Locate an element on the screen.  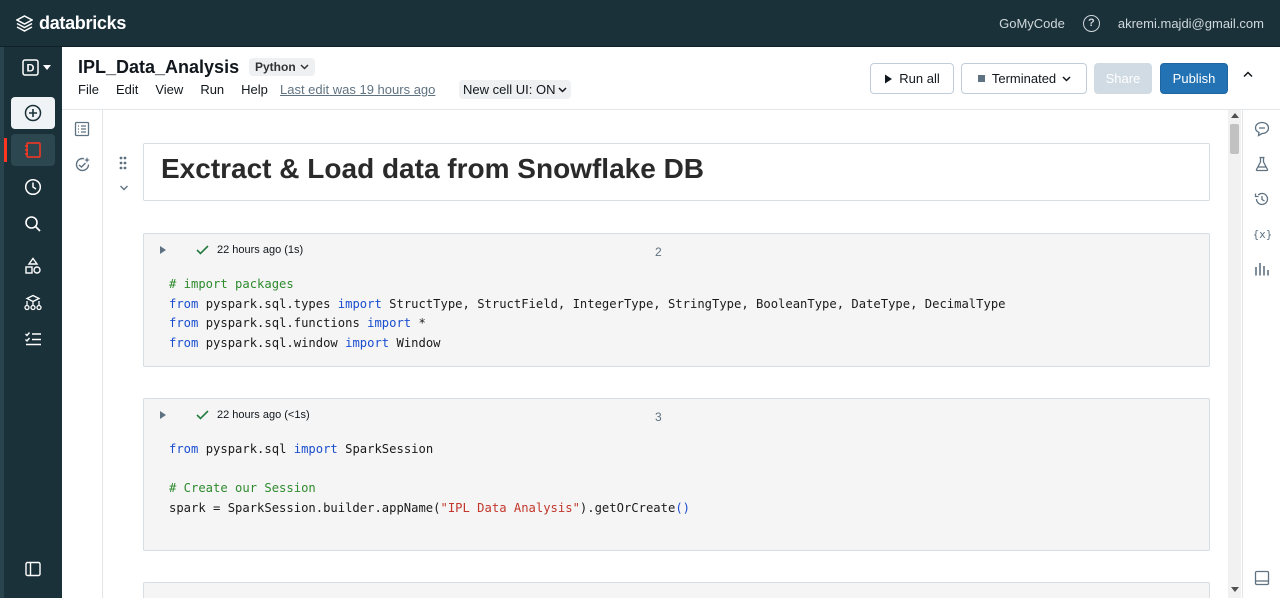
sidebar-item-catalog is located at coordinates (33, 266).